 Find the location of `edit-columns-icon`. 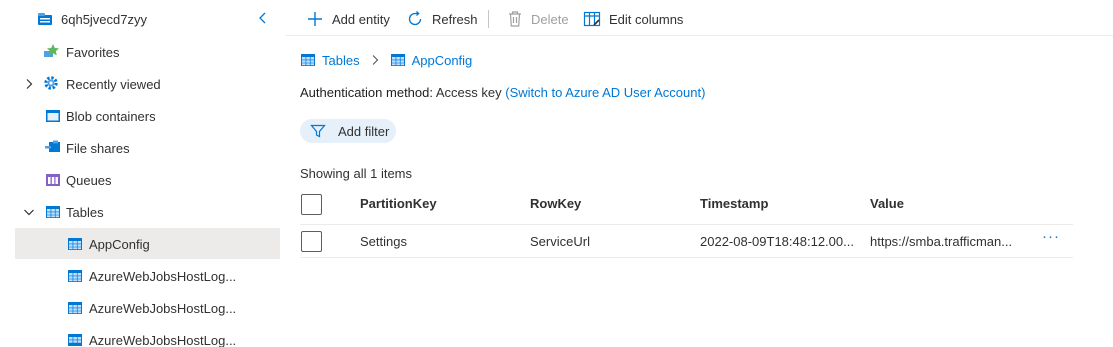

edit-columns-icon is located at coordinates (592, 19).